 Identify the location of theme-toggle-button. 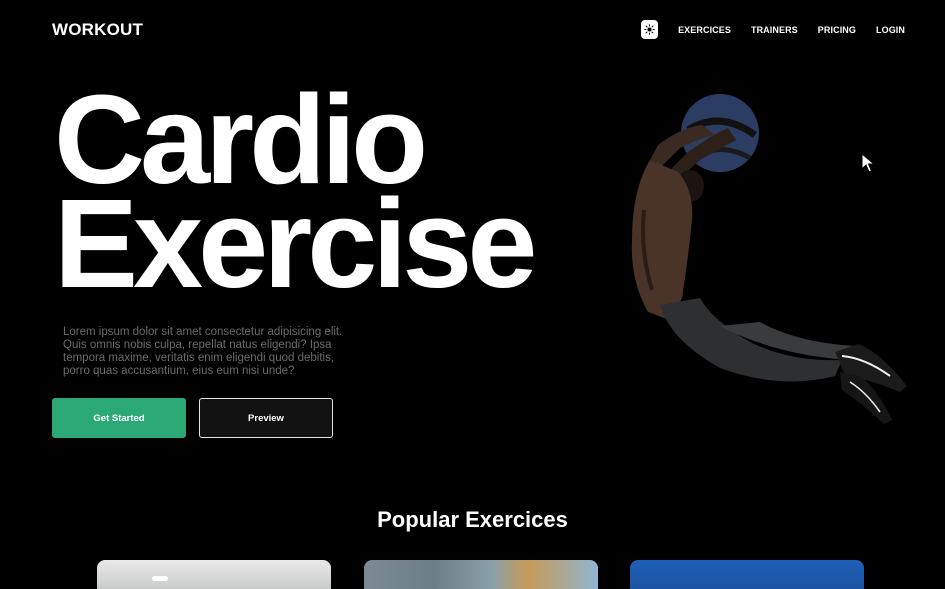
(650, 29).